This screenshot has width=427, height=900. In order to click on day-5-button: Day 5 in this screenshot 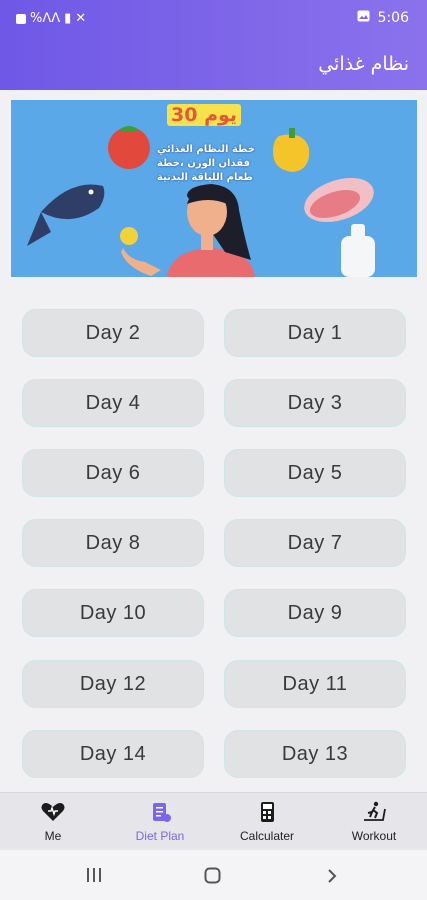, I will do `click(315, 473)`.